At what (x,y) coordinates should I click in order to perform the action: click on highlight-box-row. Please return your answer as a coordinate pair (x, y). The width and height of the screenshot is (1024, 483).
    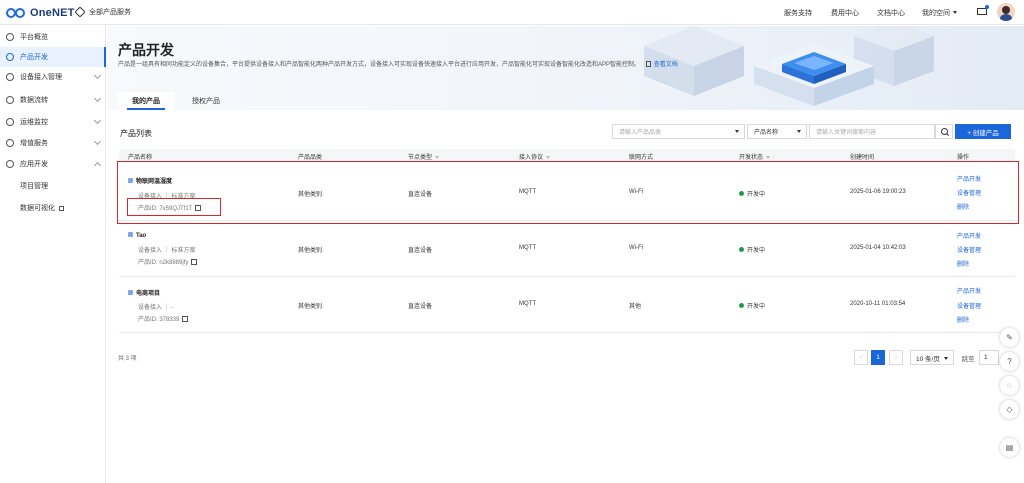
    Looking at the image, I should click on (568, 192).